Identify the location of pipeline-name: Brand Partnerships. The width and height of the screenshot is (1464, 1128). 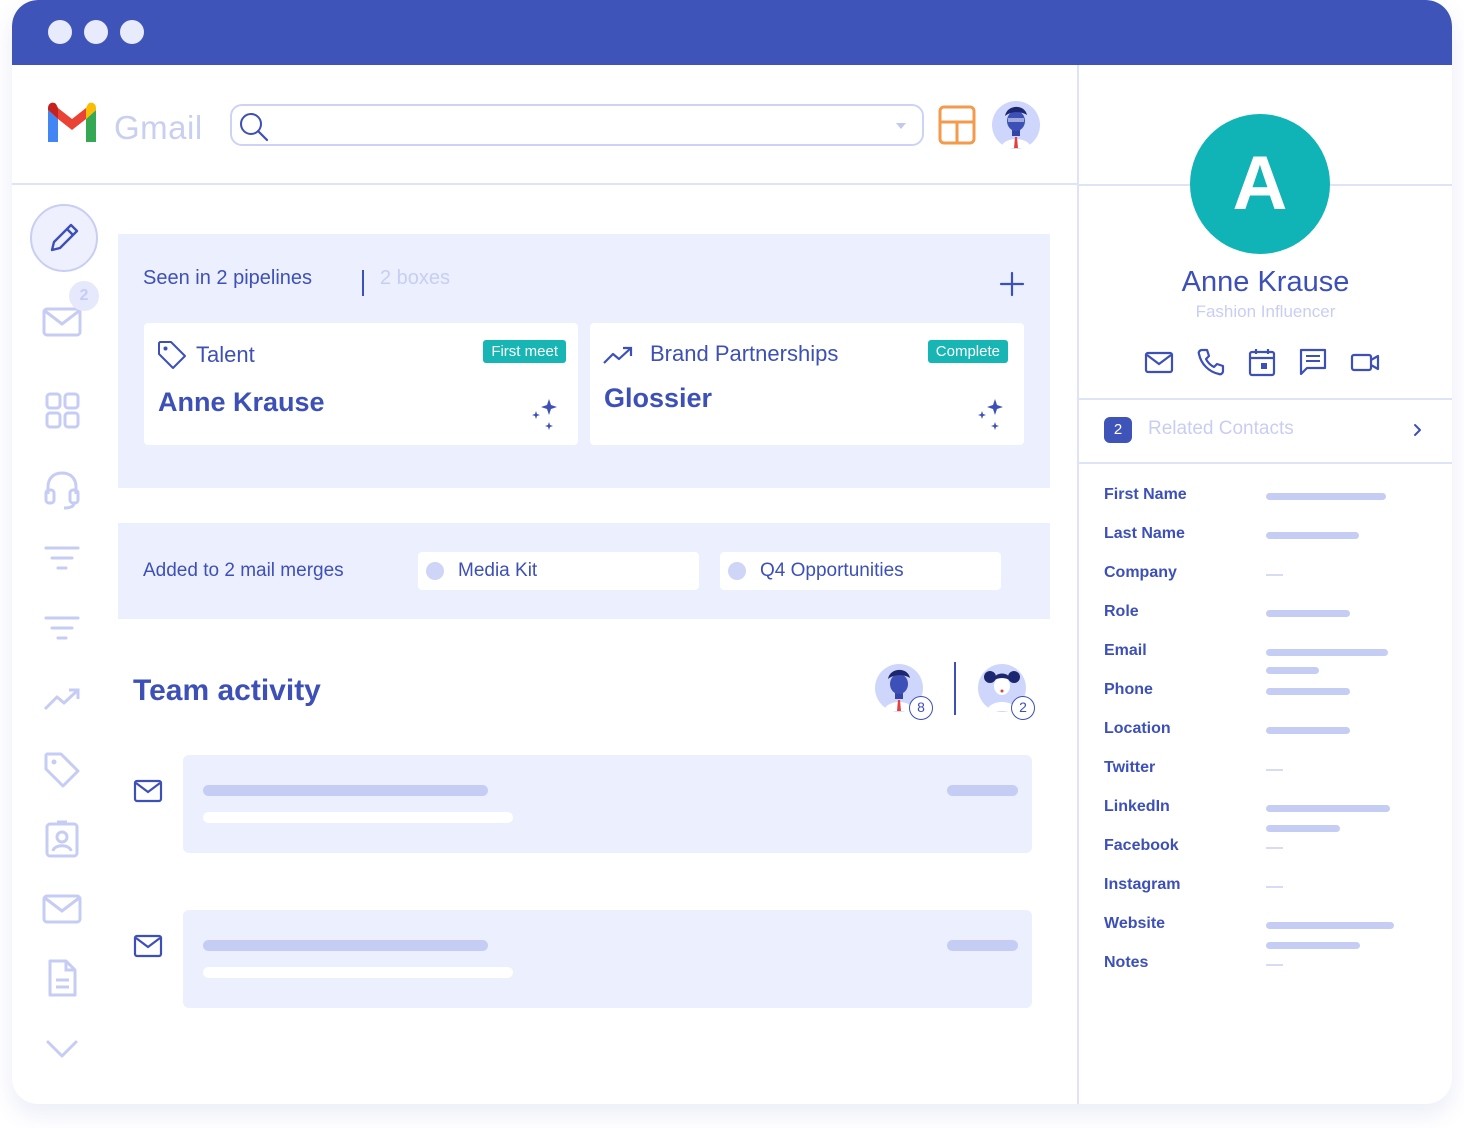
(744, 353).